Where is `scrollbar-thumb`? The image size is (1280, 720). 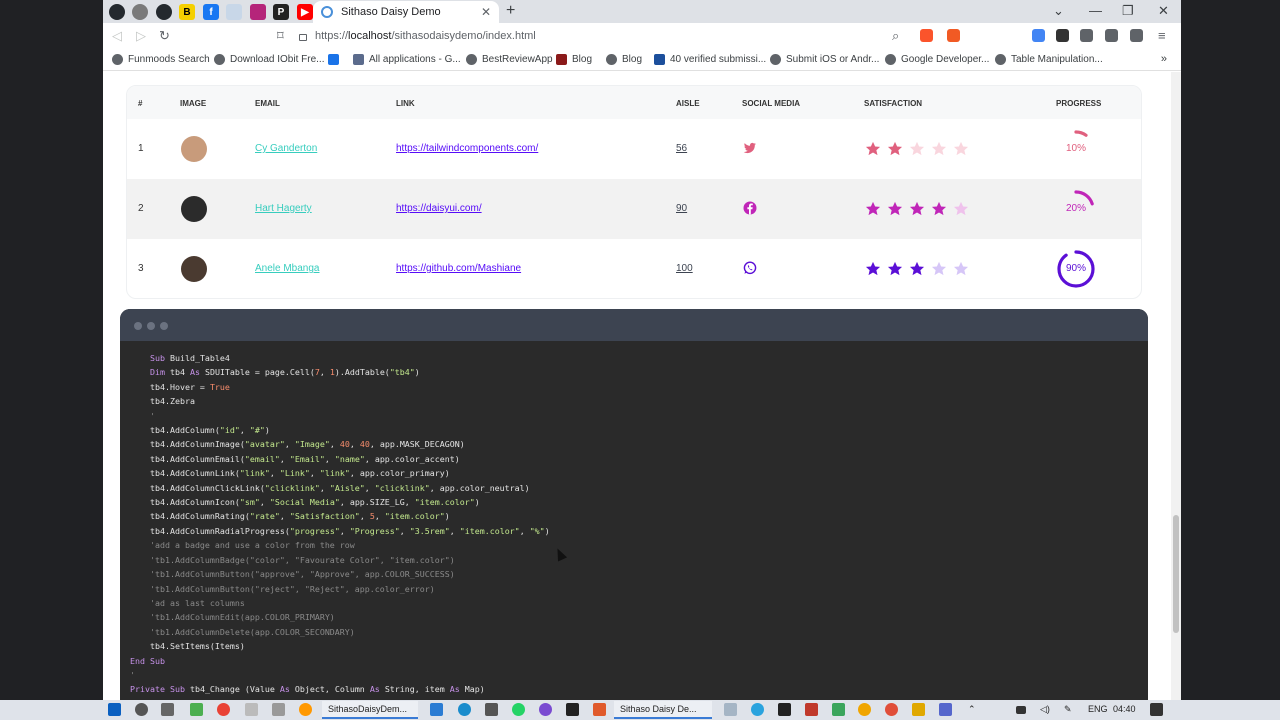 scrollbar-thumb is located at coordinates (1176, 574).